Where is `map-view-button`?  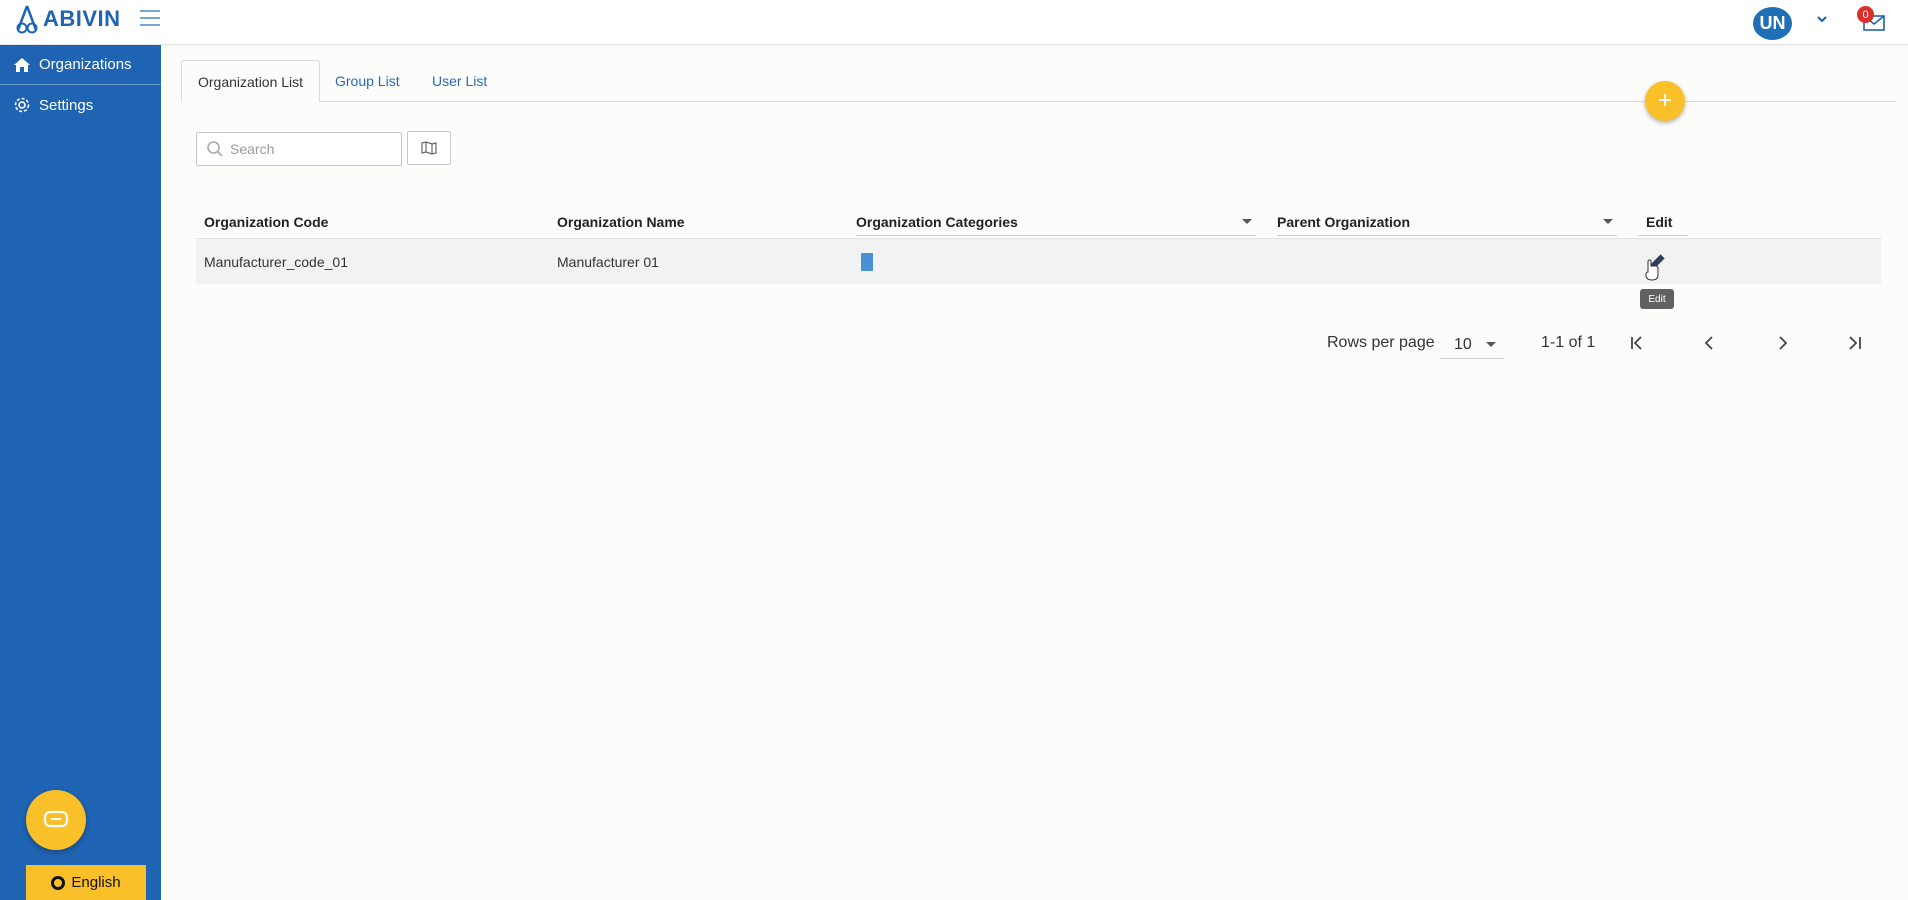 map-view-button is located at coordinates (429, 148).